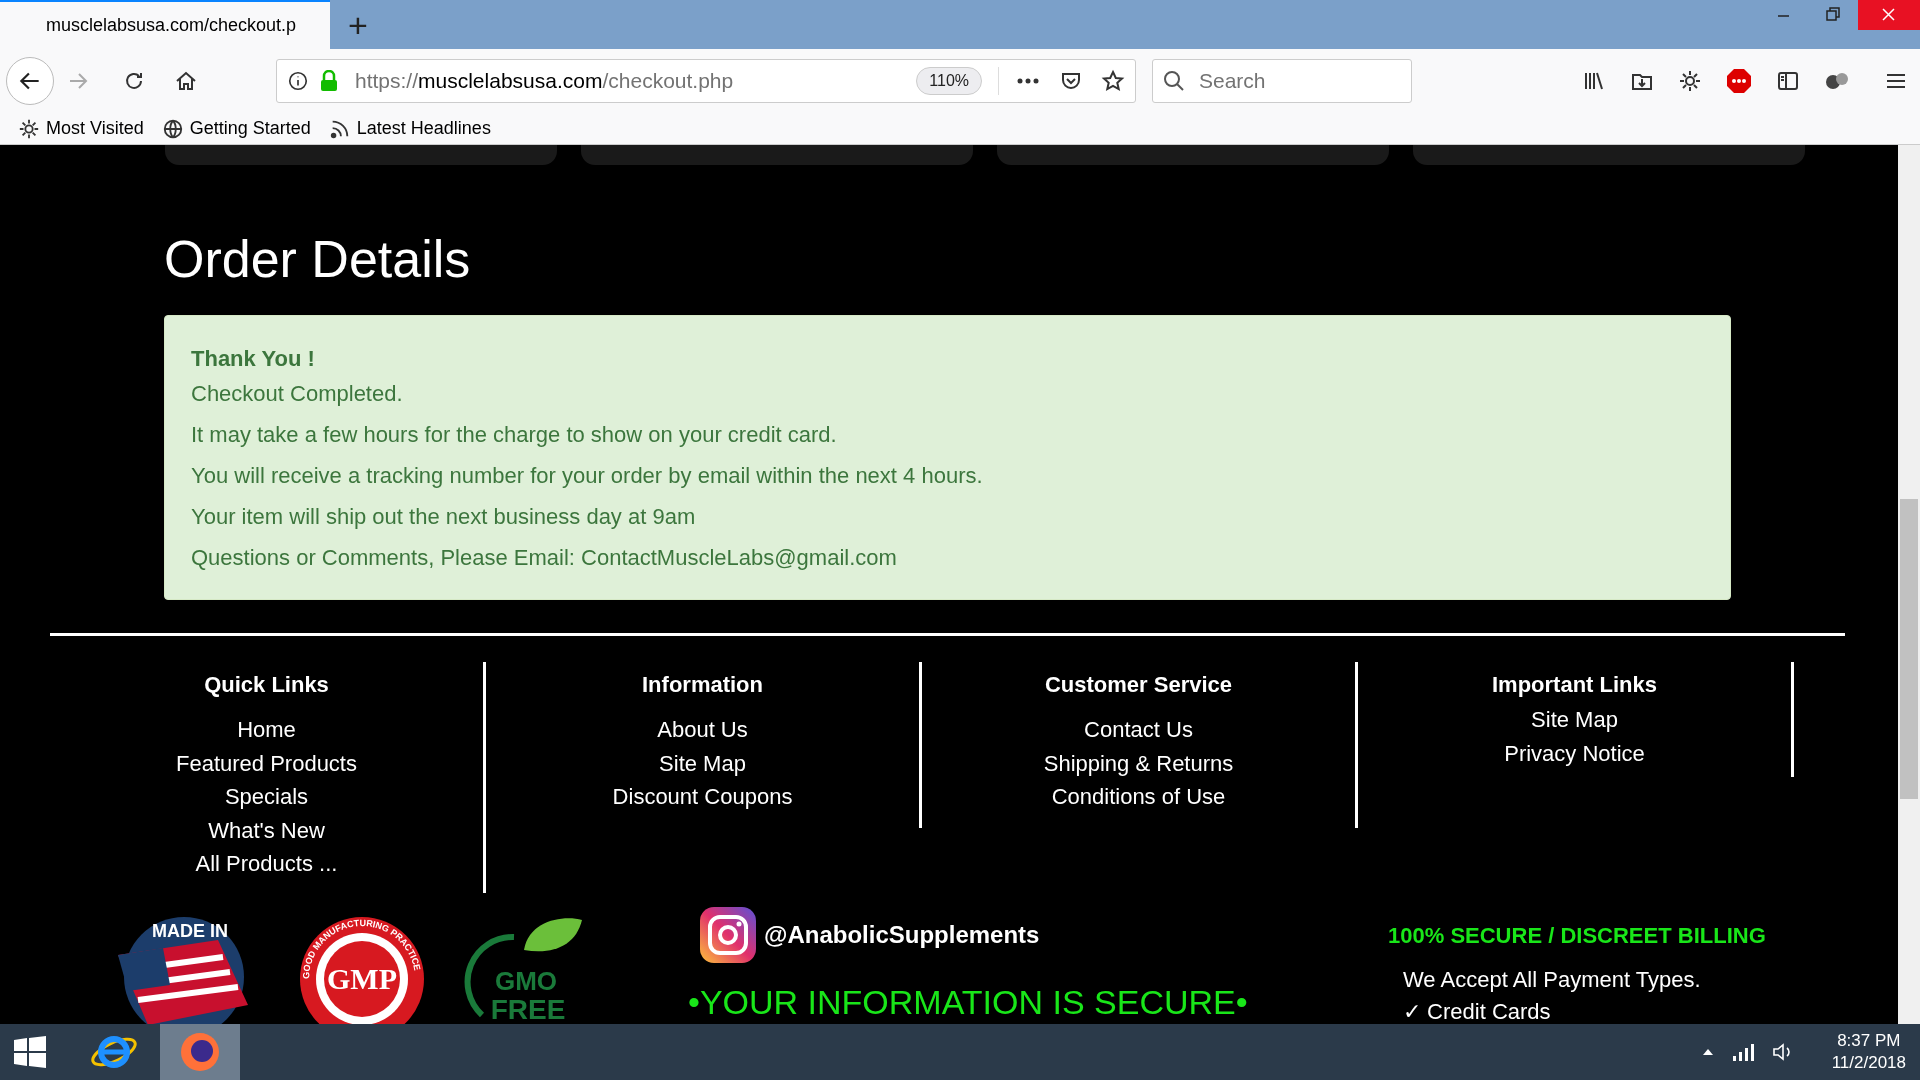  Describe the element at coordinates (1909, 649) in the screenshot. I see `scrollbar-thumb` at that location.